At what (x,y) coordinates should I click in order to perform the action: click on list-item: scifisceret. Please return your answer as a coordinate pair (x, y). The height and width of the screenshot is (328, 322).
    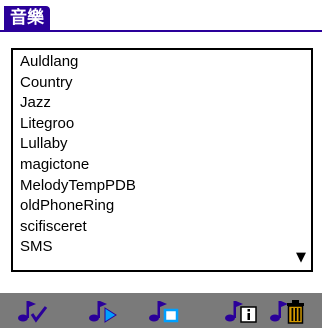
    Looking at the image, I should click on (165, 227).